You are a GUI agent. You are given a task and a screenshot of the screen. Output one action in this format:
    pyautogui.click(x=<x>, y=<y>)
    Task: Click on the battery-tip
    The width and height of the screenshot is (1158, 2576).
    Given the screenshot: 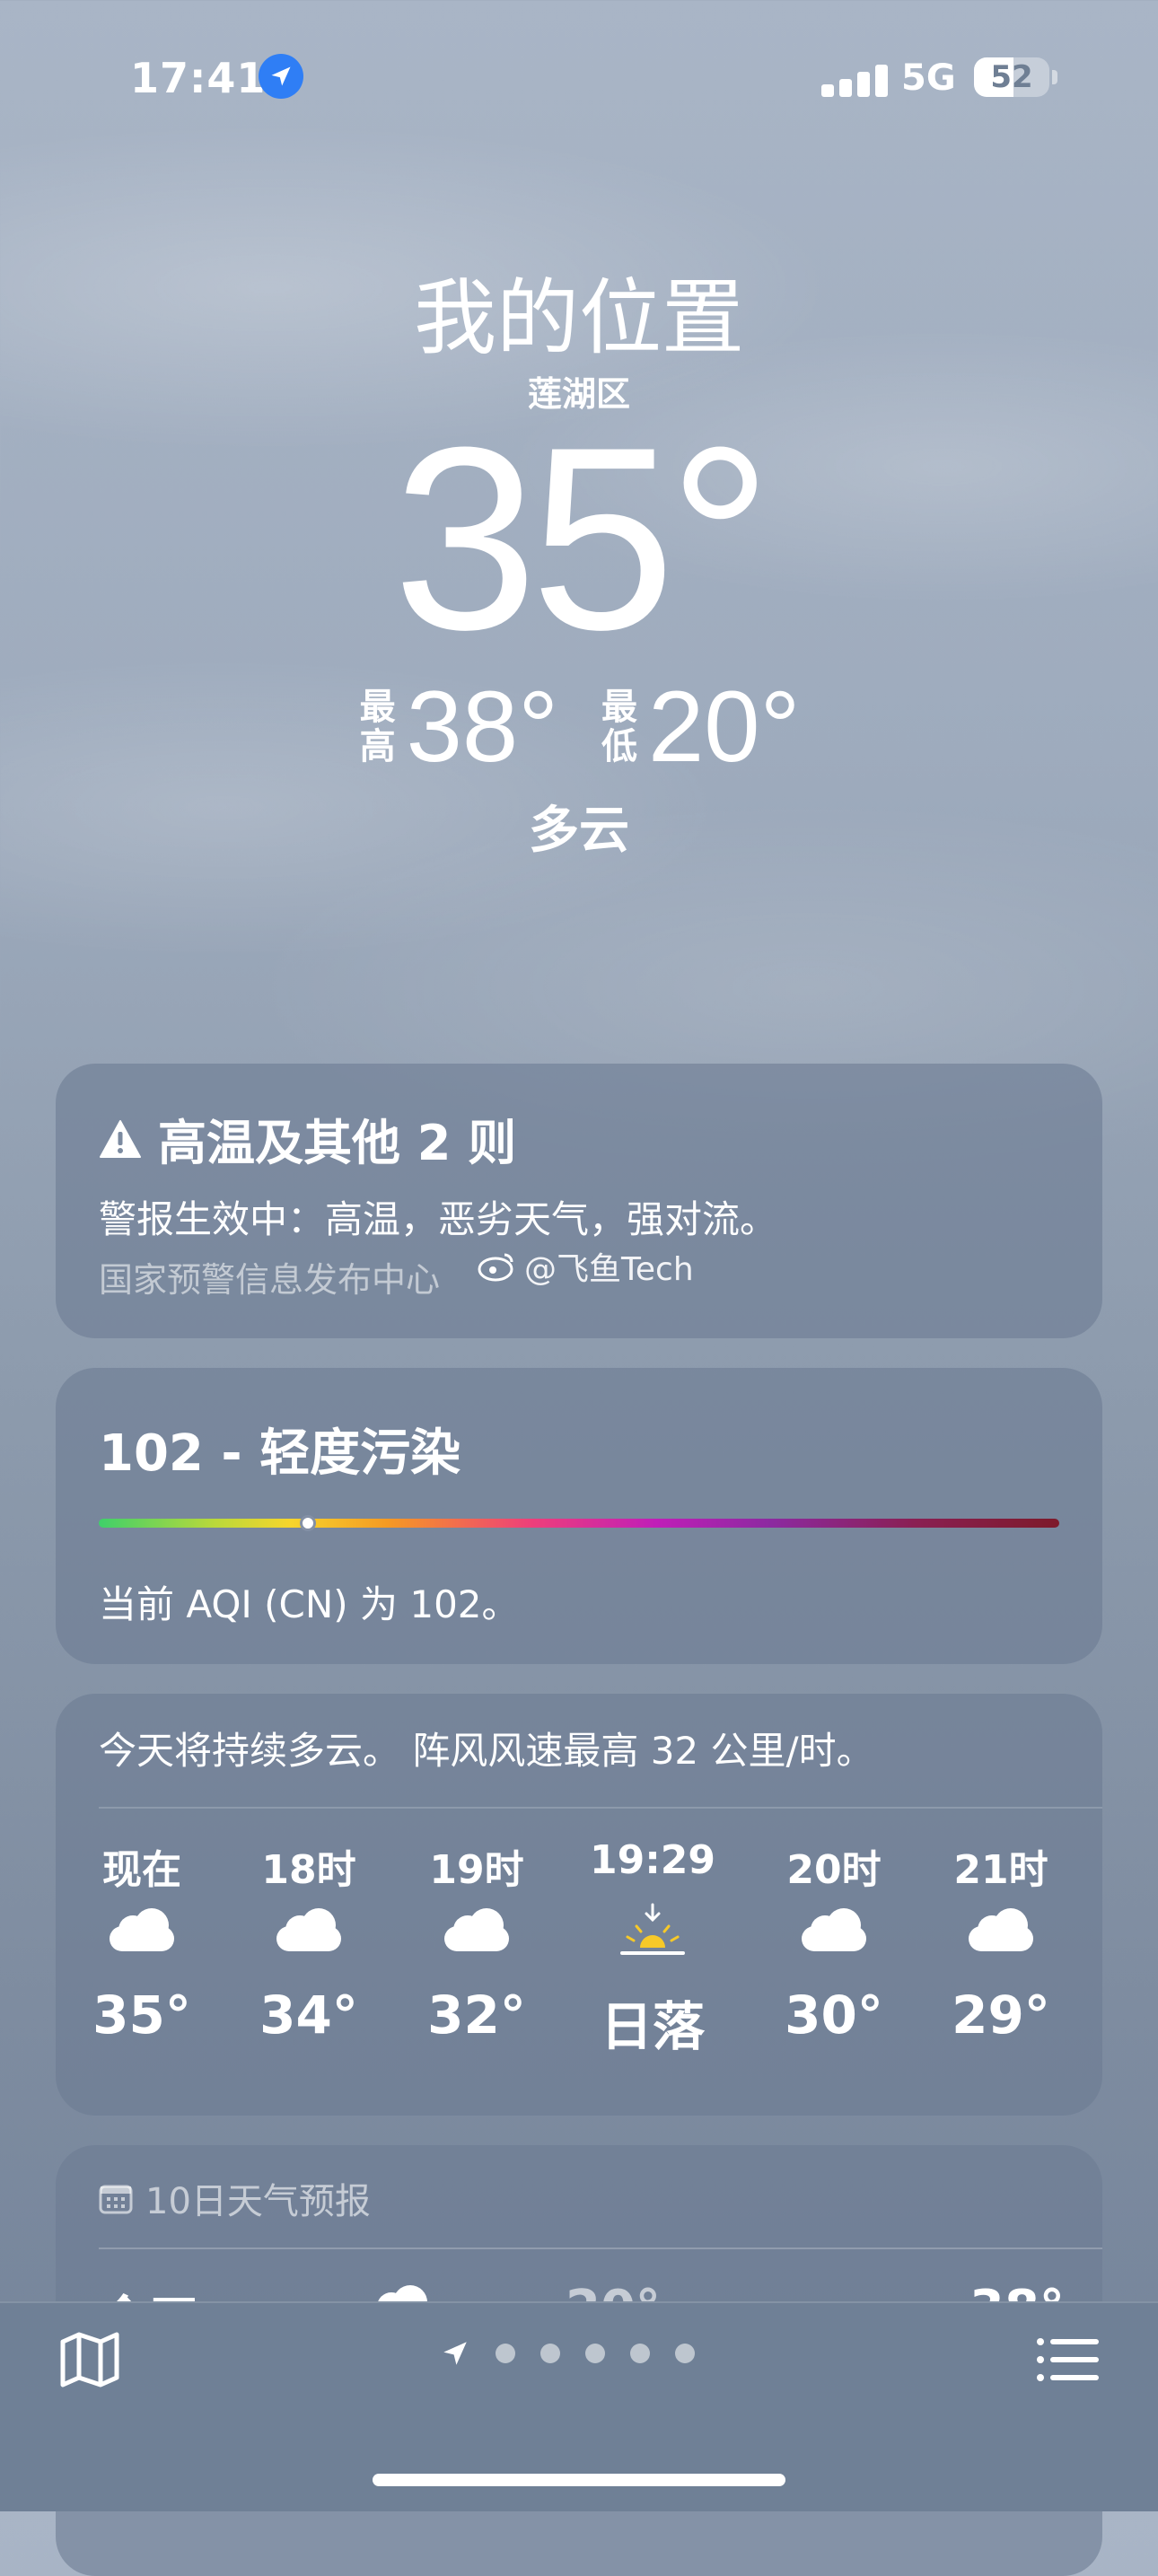 What is the action you would take?
    pyautogui.click(x=1054, y=77)
    